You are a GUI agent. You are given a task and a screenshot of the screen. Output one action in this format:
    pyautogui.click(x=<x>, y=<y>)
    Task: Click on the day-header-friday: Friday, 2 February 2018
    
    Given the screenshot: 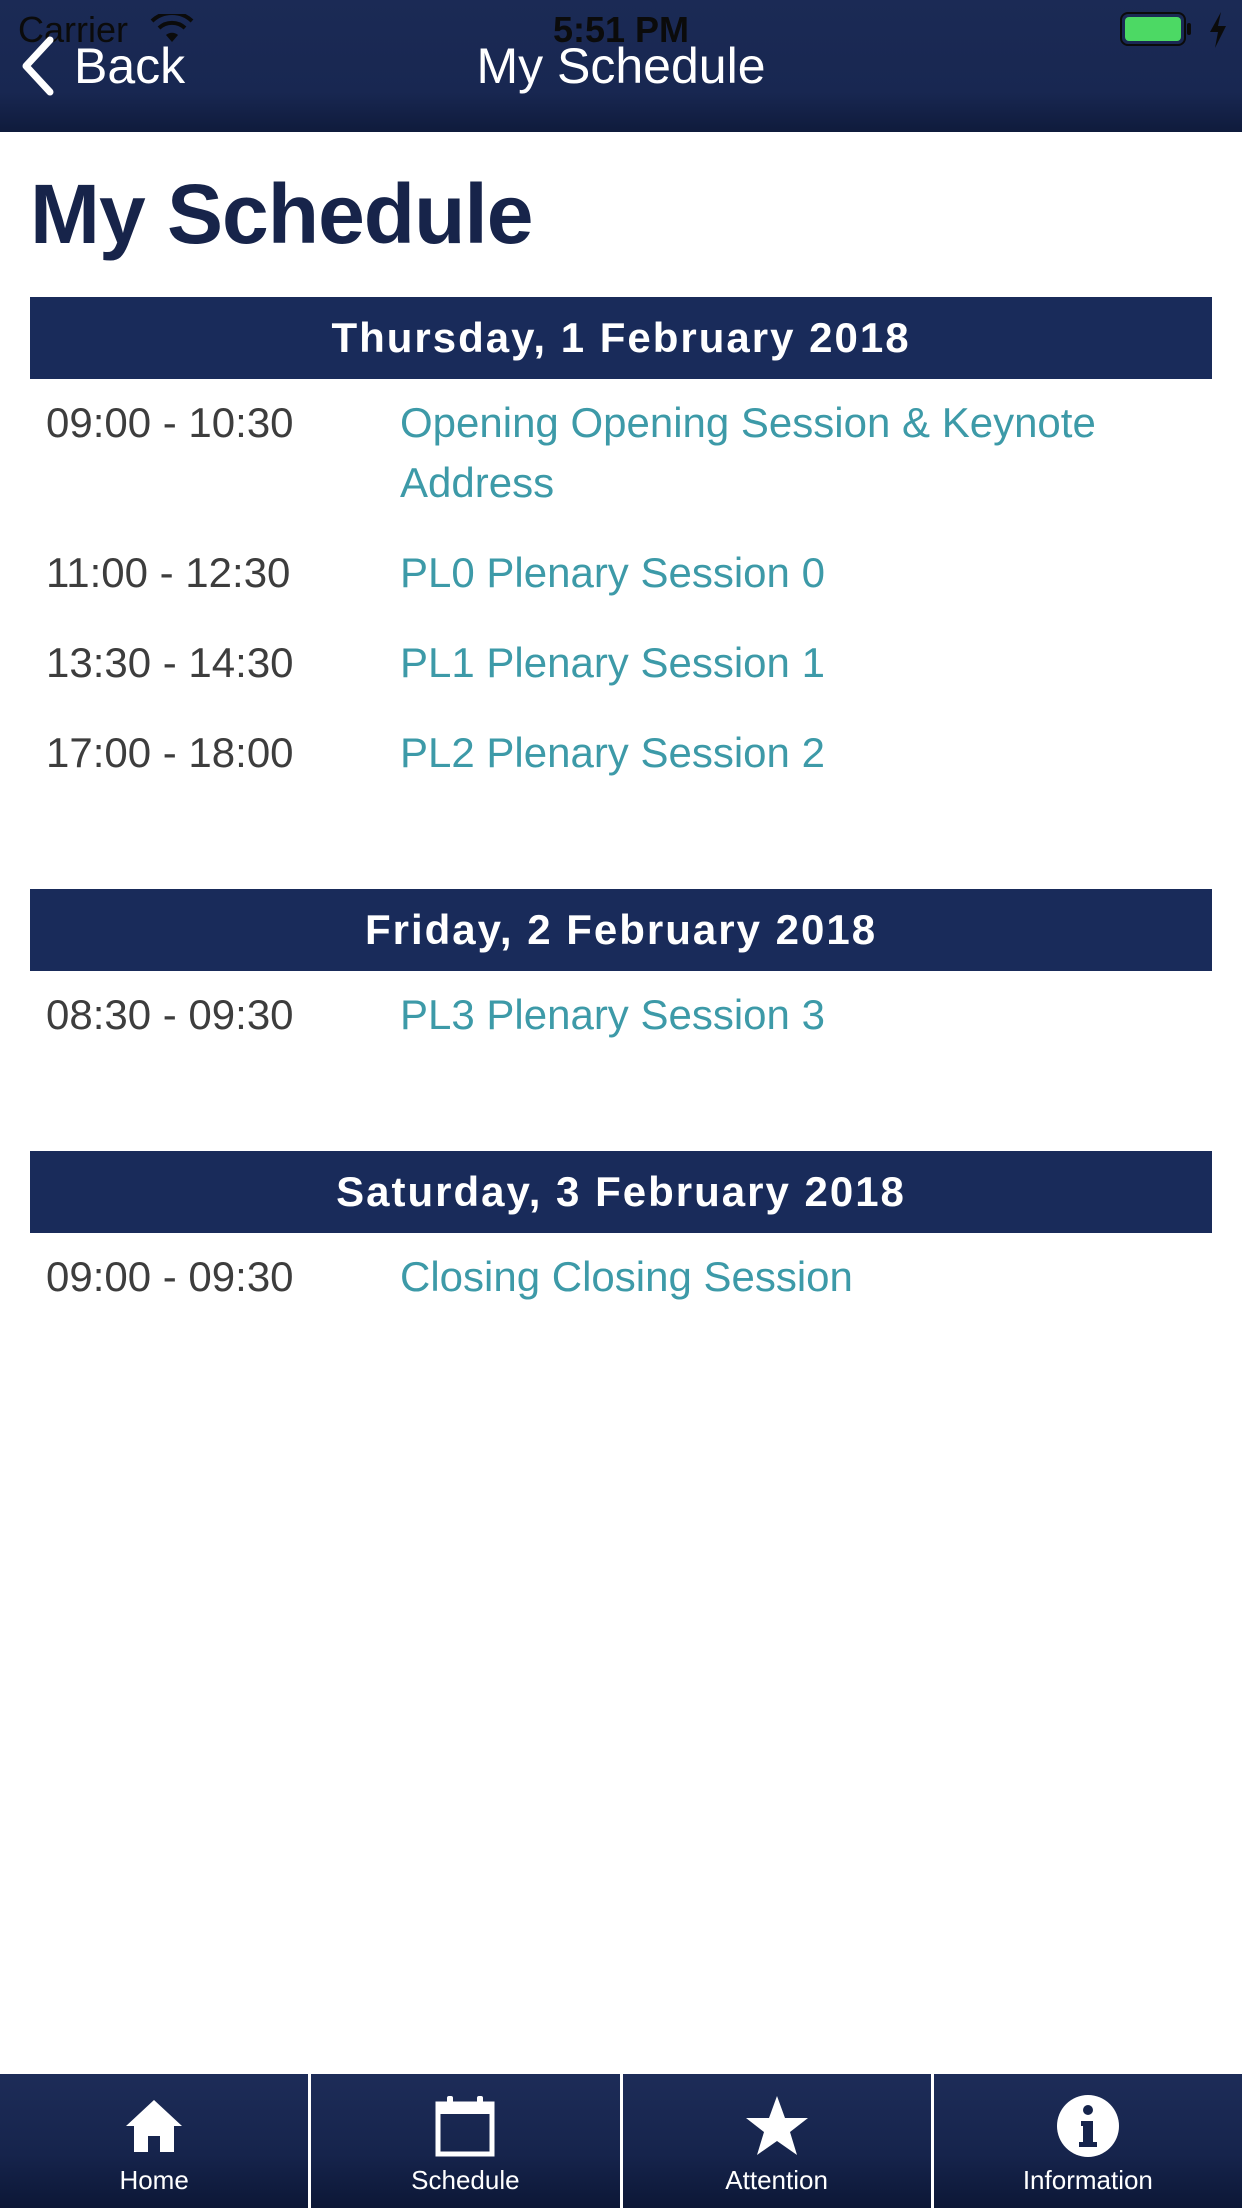 What is the action you would take?
    pyautogui.click(x=621, y=930)
    